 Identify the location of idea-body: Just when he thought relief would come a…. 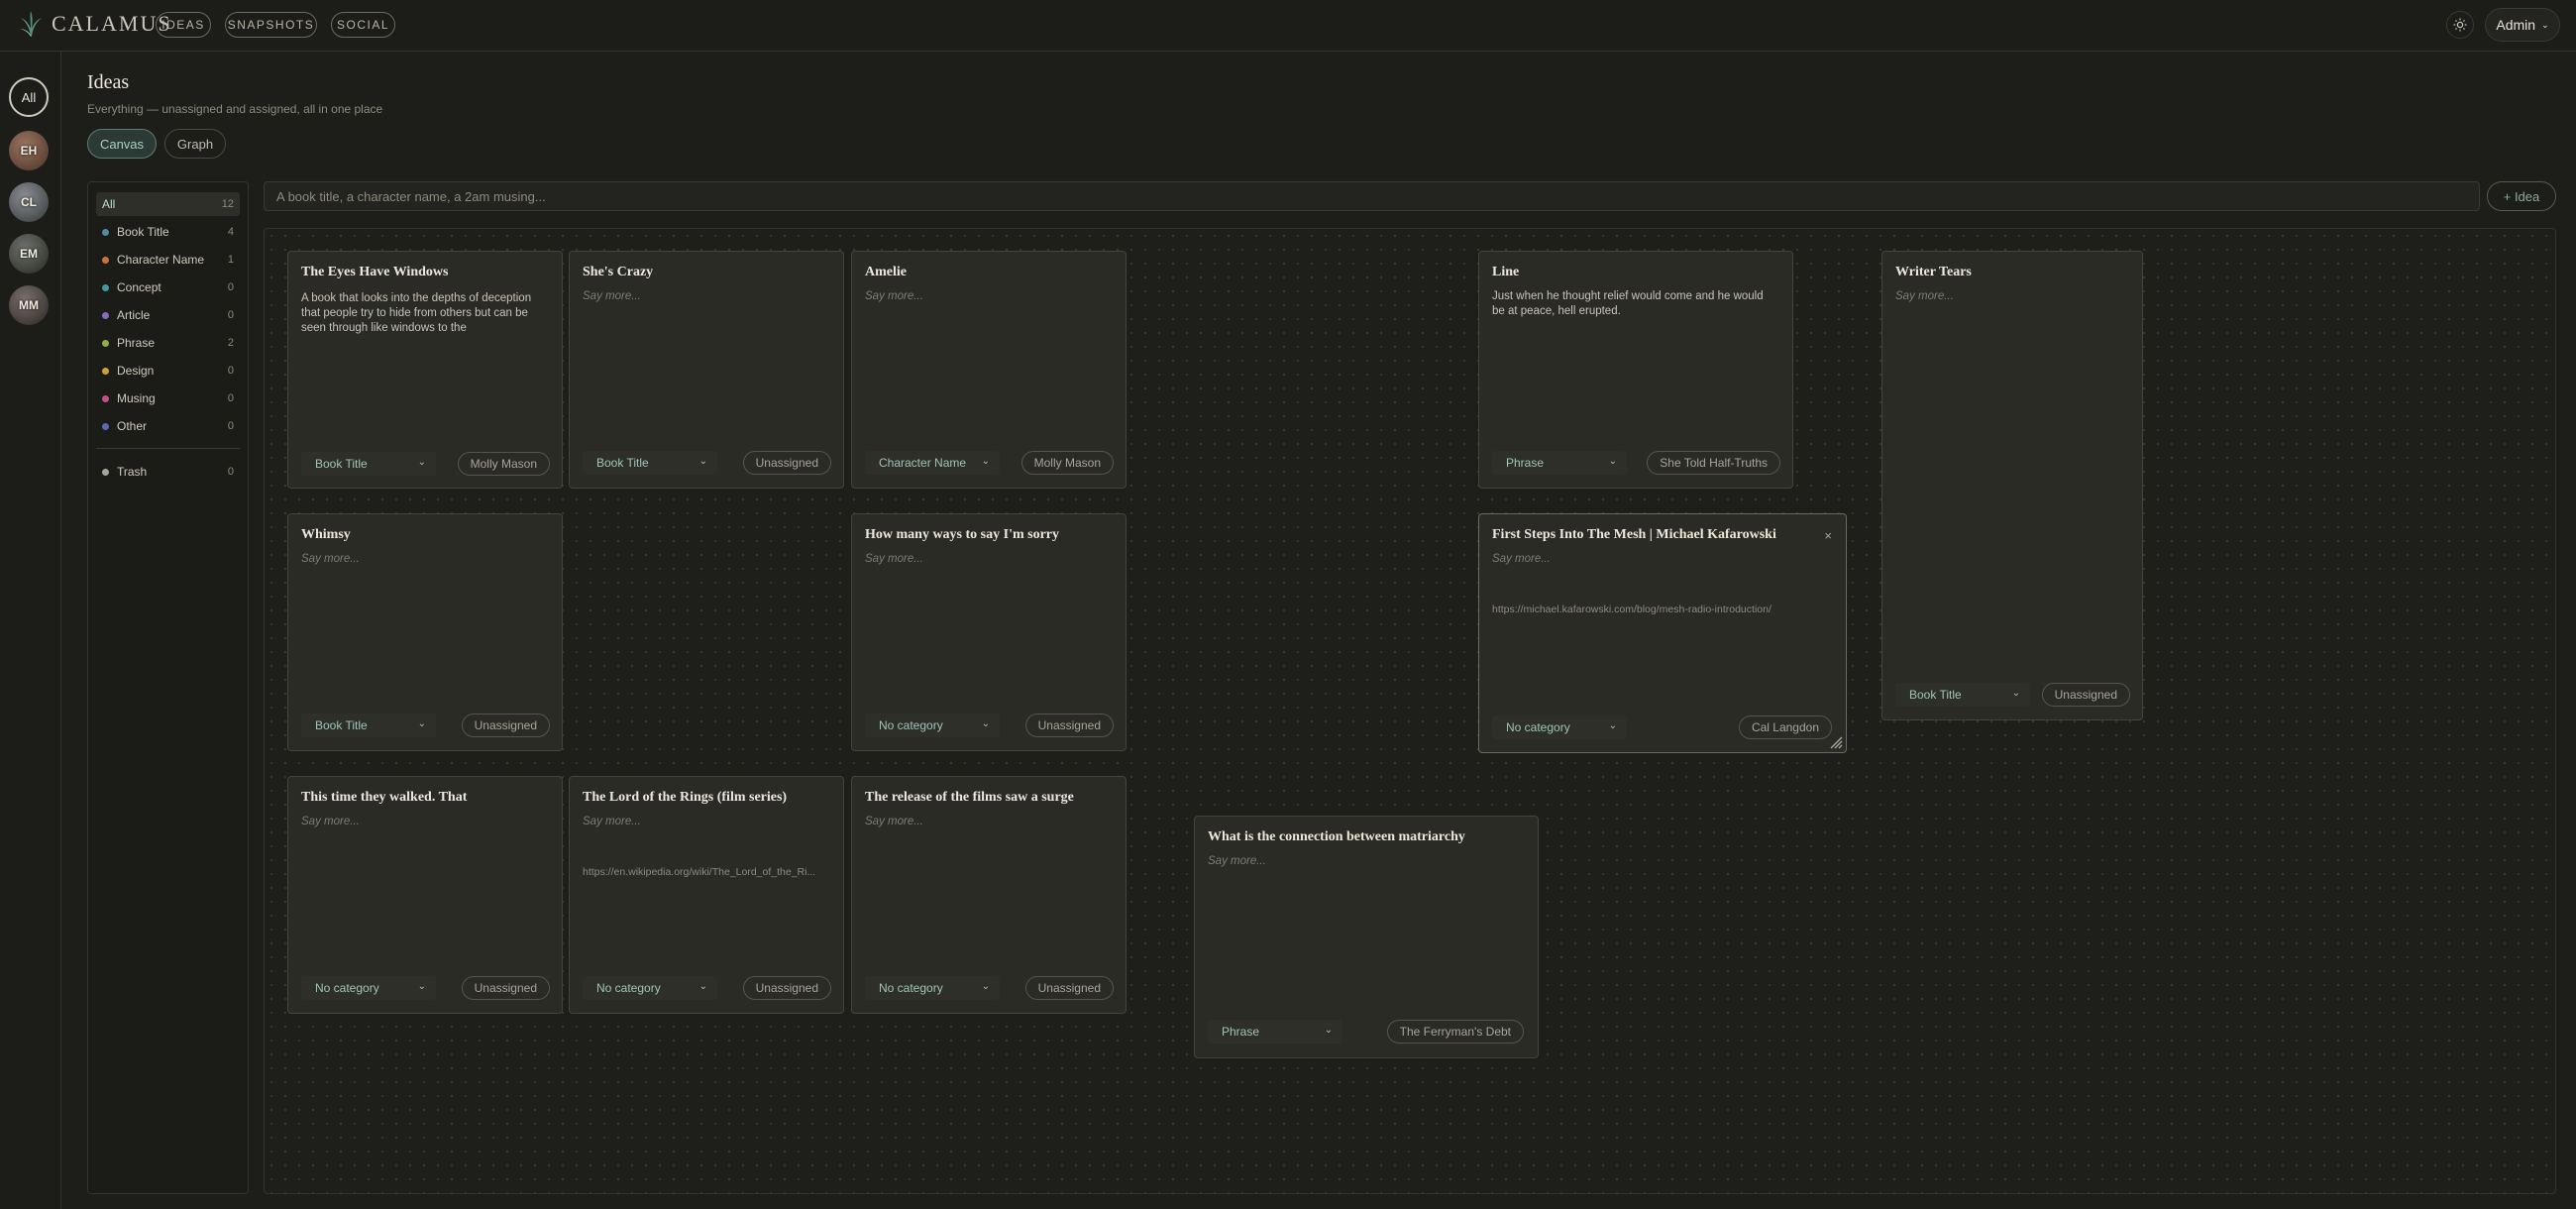
(1634, 304).